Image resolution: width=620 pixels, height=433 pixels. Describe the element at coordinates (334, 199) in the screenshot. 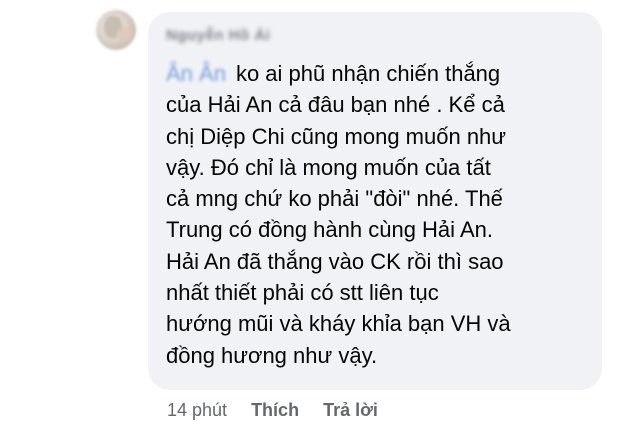

I see `comment-line: cả mng chứ ko phải "đòi" nhé. Thế` at that location.